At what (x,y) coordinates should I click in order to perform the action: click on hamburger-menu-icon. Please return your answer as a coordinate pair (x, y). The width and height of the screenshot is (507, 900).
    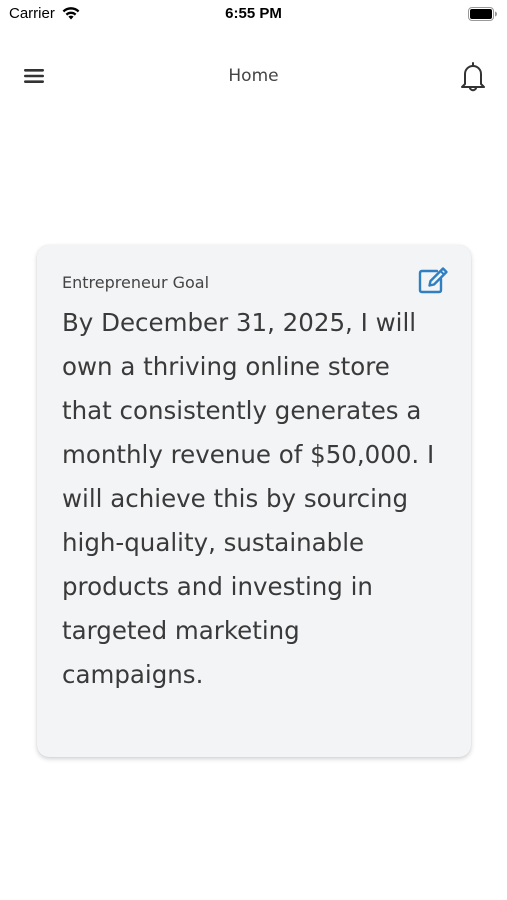
    Looking at the image, I should click on (34, 81).